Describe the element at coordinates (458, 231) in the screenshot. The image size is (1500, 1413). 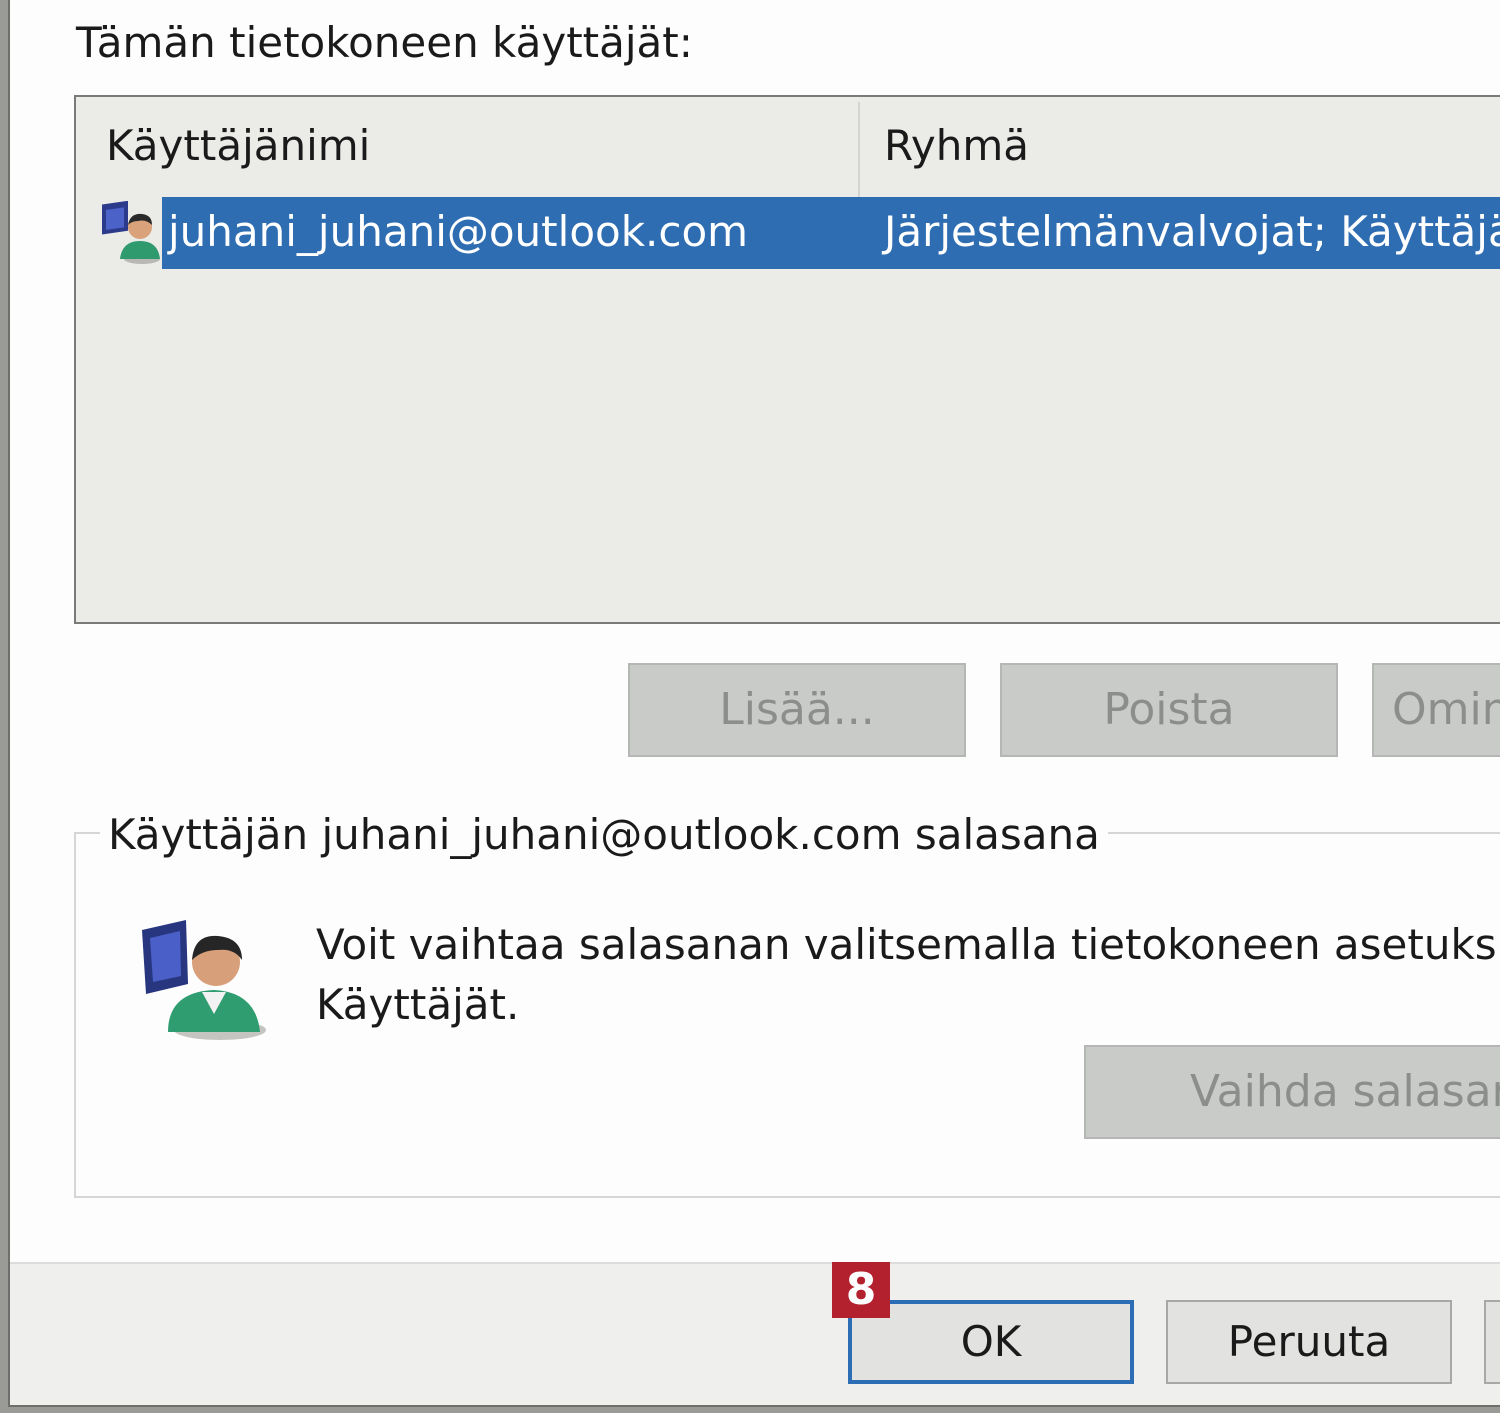
I see `user-row-username: juhani_juhani@outlook.com` at that location.